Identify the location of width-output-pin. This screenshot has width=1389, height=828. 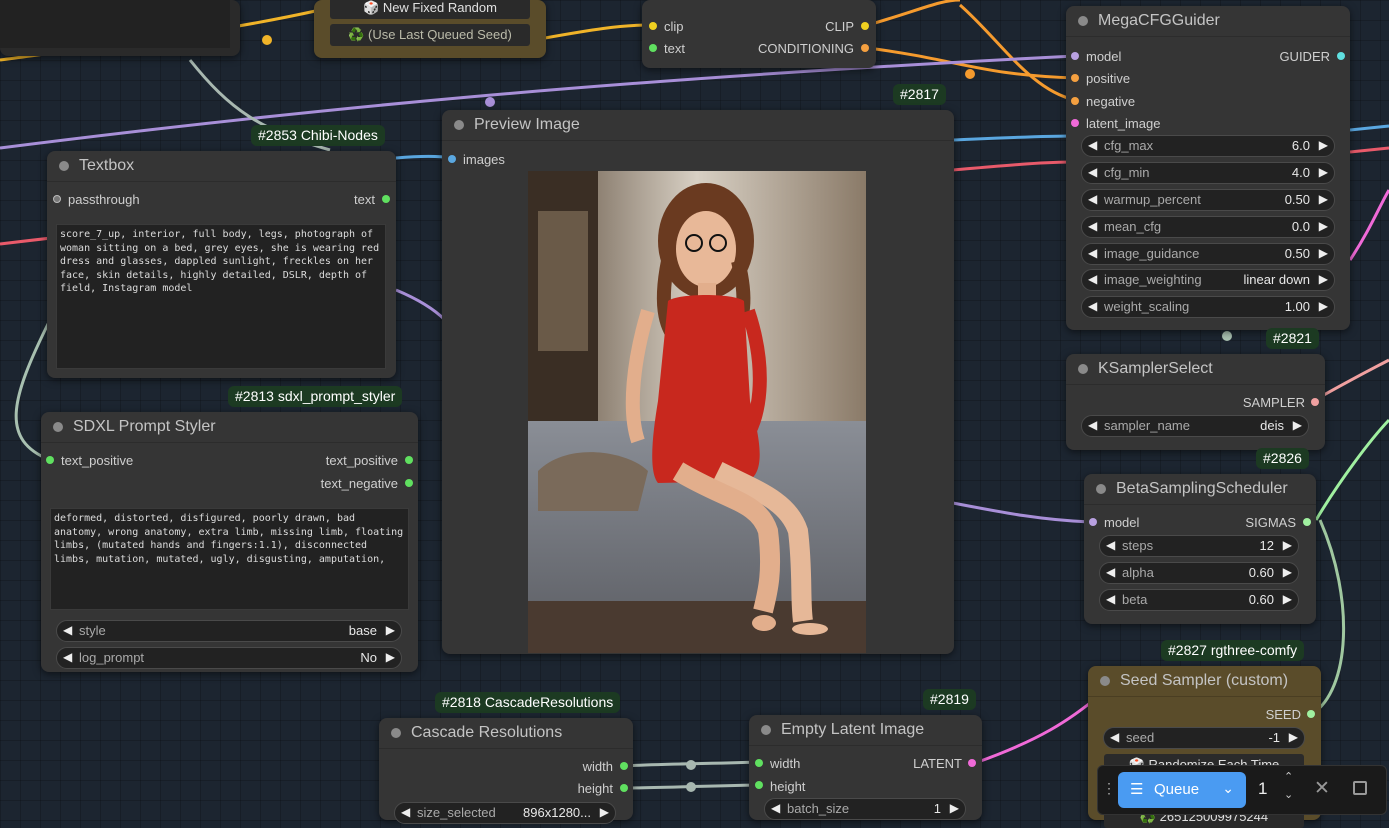
(624, 766).